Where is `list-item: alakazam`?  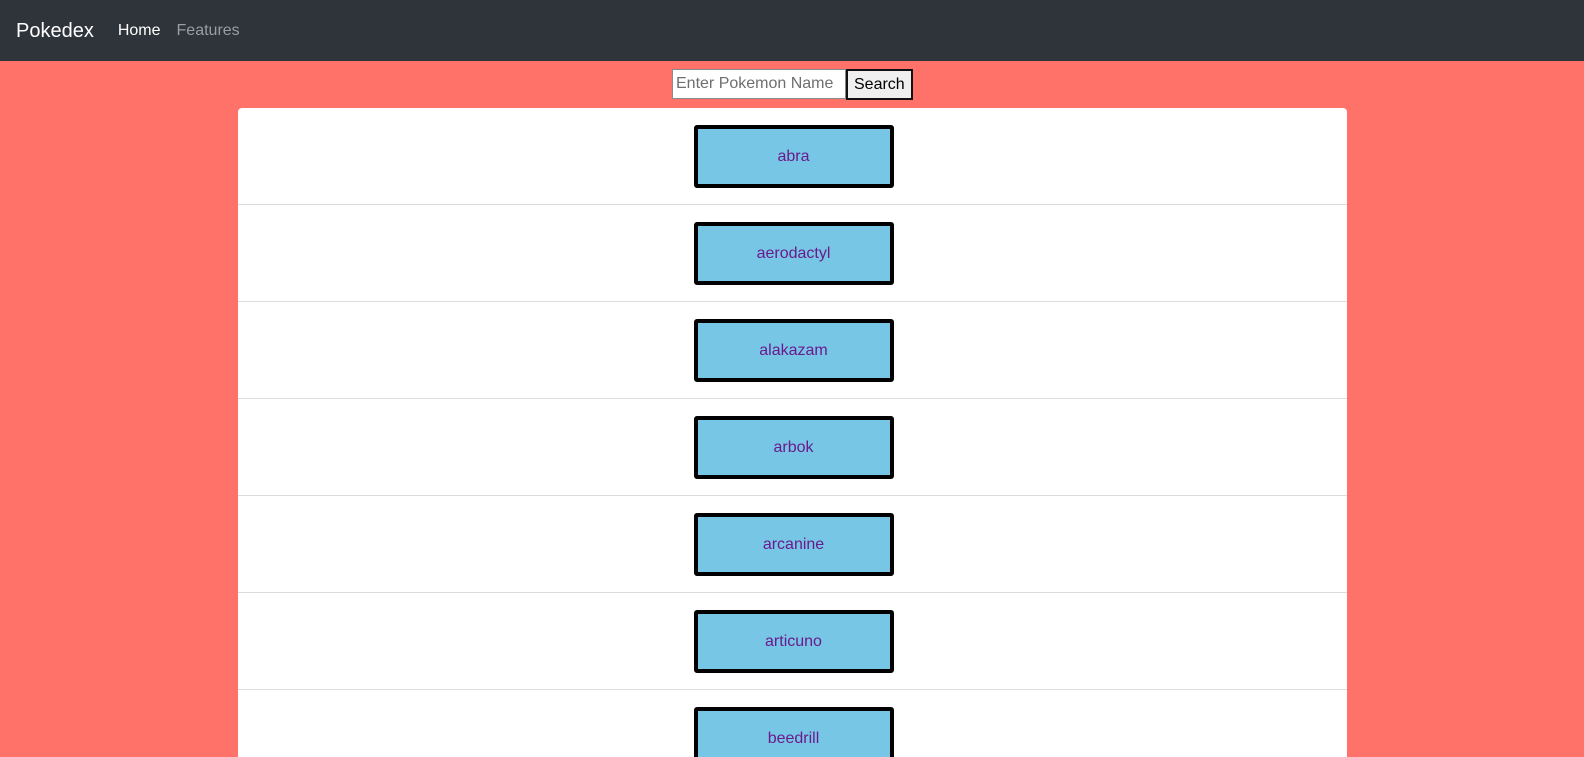
list-item: alakazam is located at coordinates (792, 350).